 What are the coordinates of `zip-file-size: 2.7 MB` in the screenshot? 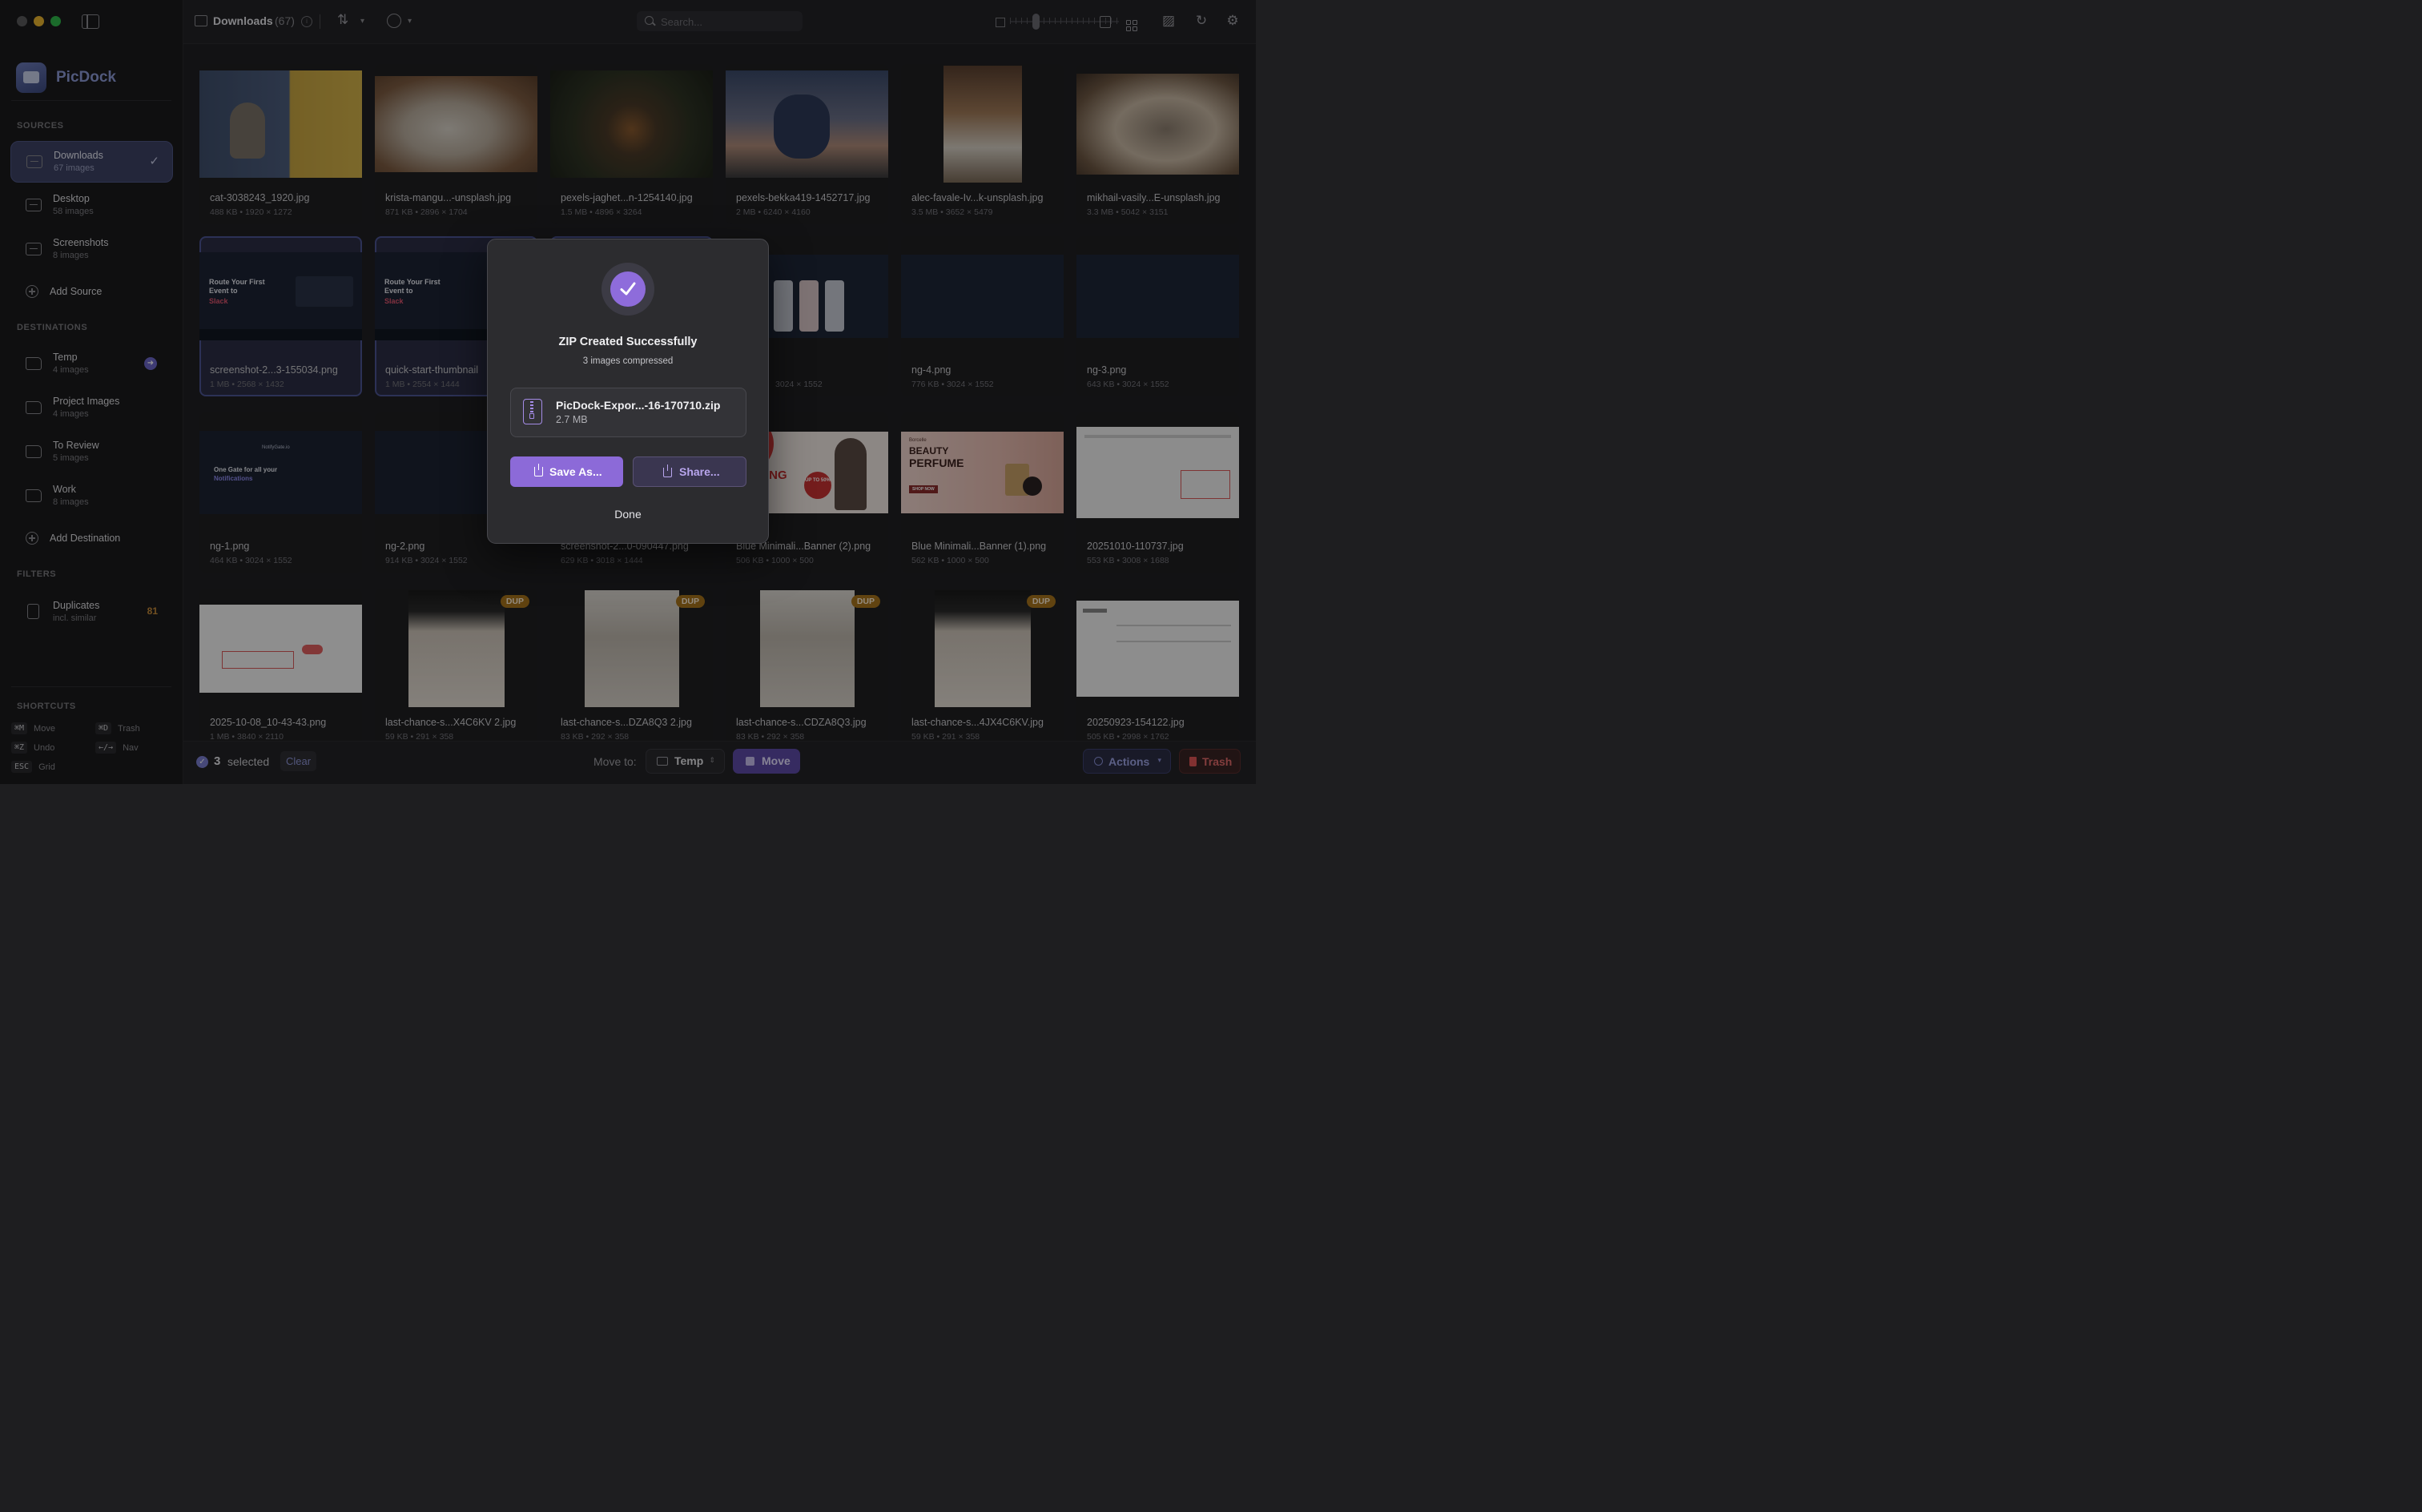 It's located at (572, 419).